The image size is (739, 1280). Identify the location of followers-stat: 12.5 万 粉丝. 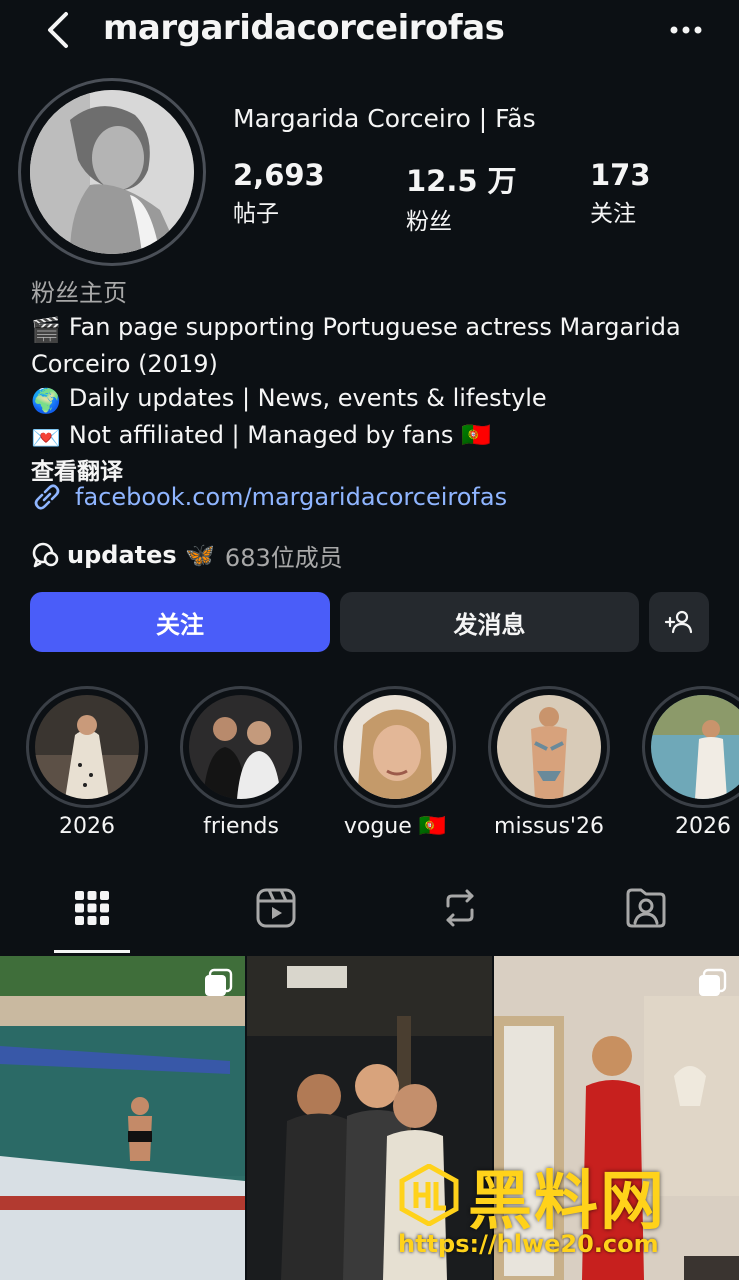
(461, 197).